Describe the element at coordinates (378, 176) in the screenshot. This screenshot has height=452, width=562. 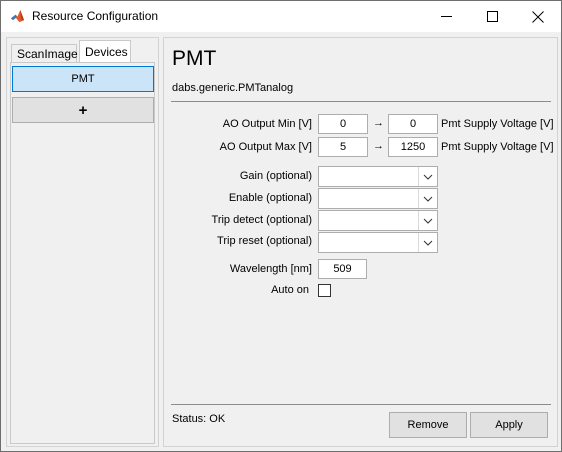
I see `gain-dropdown` at that location.